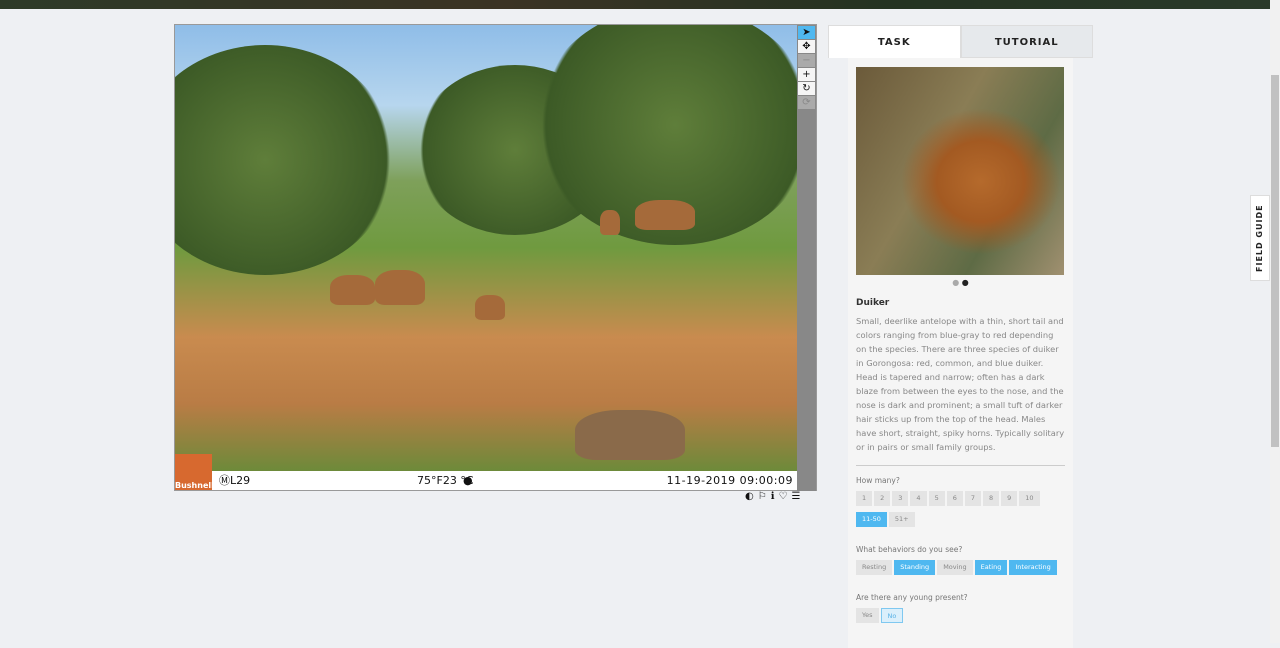  What do you see at coordinates (729, 480) in the screenshot?
I see `timestamp: 11-19-2019 09:00:09` at bounding box center [729, 480].